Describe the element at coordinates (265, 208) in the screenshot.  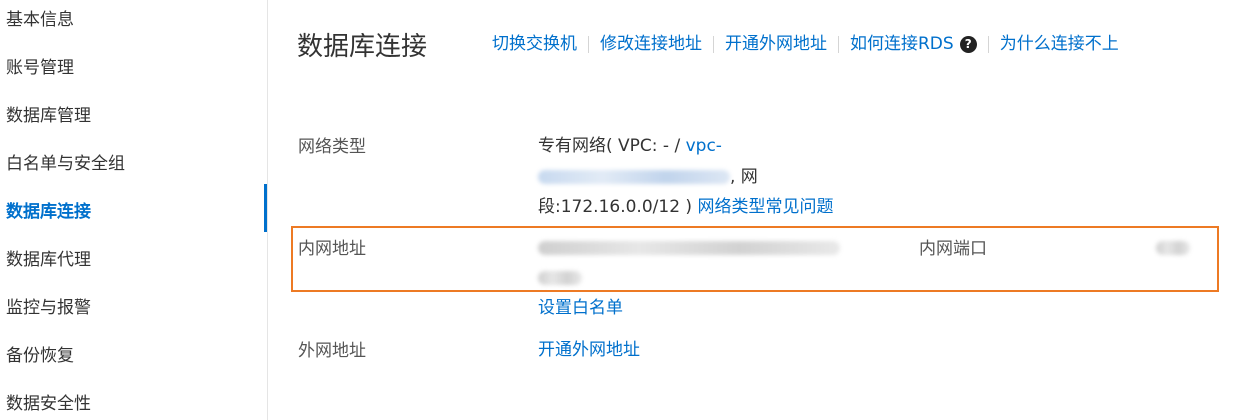
I see `active-indicator` at that location.